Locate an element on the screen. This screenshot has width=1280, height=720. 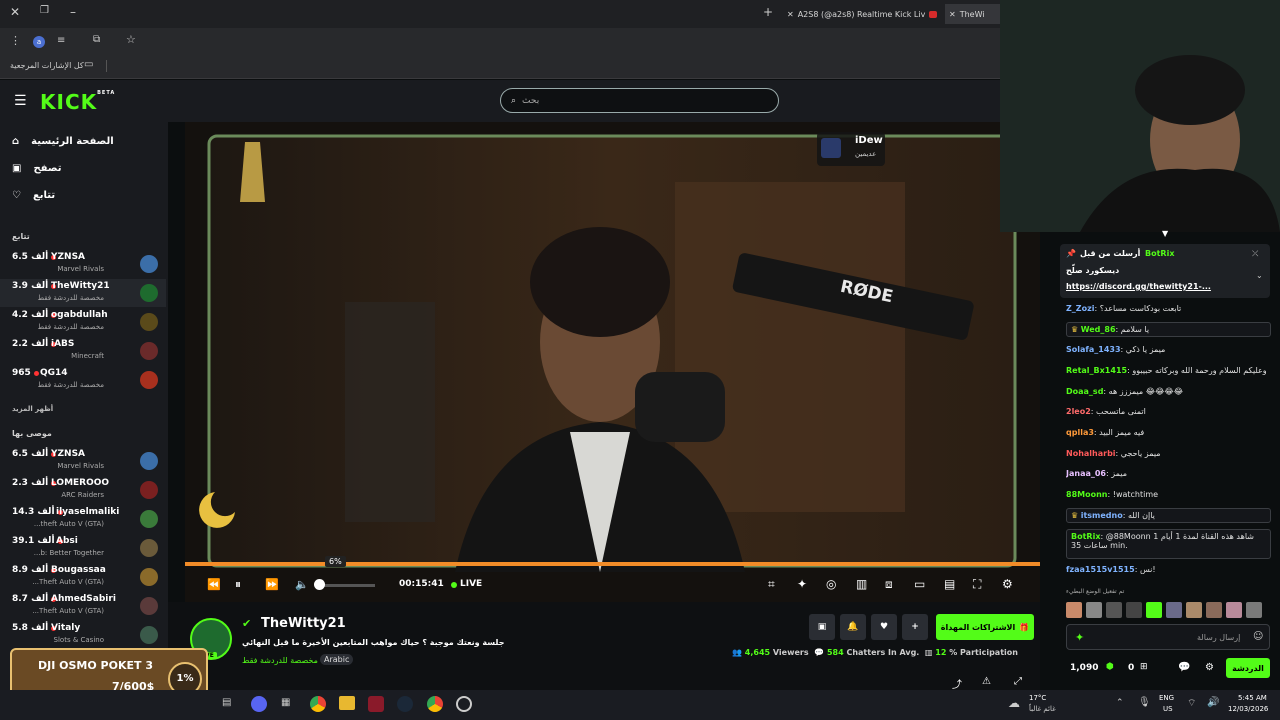
forward-icon: ⏩ is located at coordinates (272, 584).